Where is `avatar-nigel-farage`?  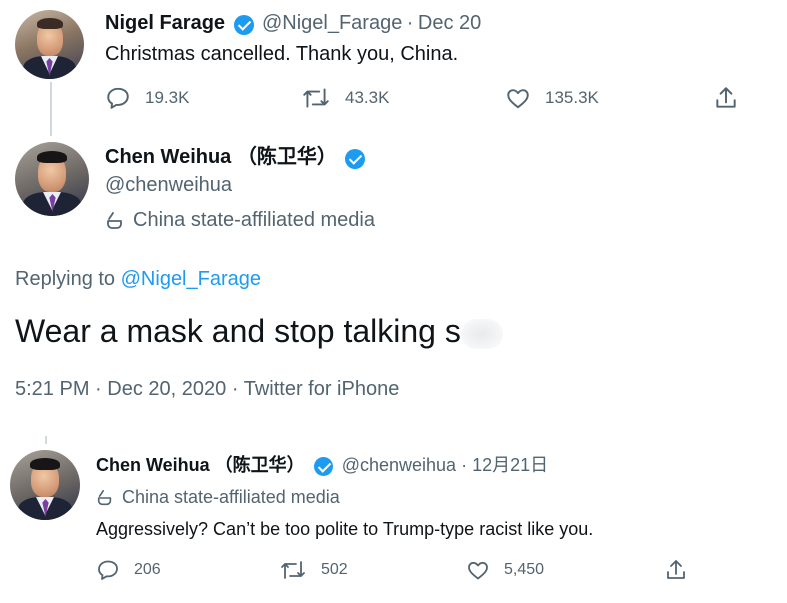 avatar-nigel-farage is located at coordinates (49, 44).